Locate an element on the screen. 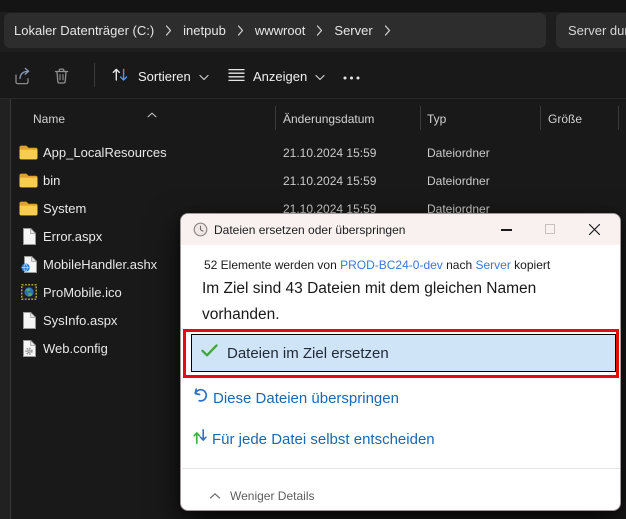  file-name: Error.aspx is located at coordinates (73, 236).